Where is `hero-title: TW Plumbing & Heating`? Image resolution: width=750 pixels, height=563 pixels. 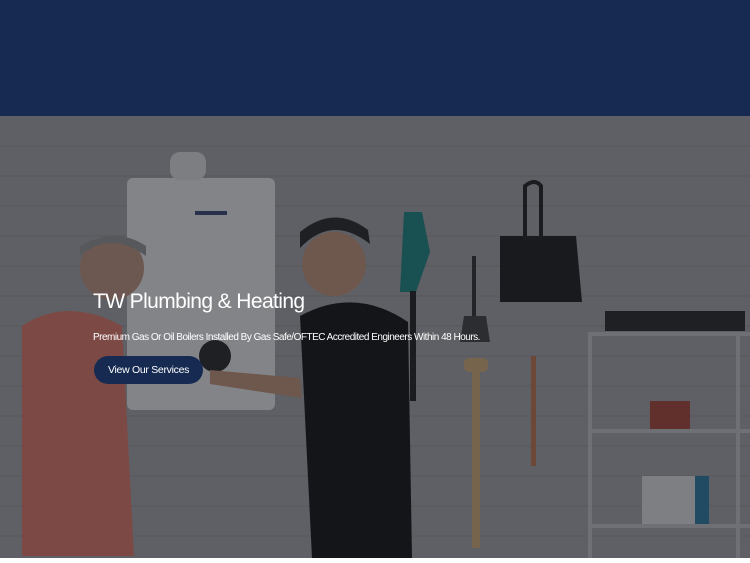
hero-title: TW Plumbing & Heating is located at coordinates (199, 301).